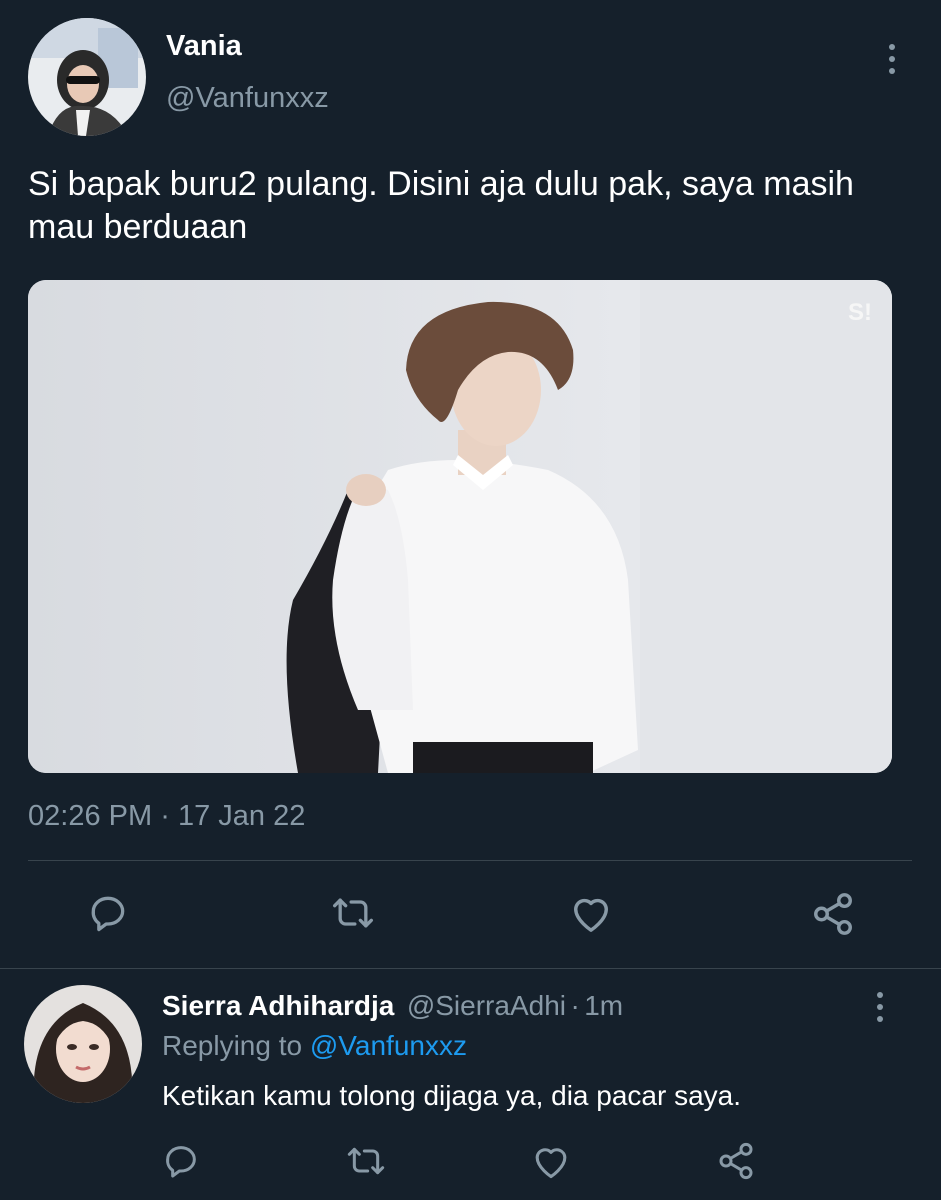 This screenshot has height=1200, width=941. I want to click on reply-header: Sierra Adhihardja @SierraAdhi · 1m, so click(392, 1006).